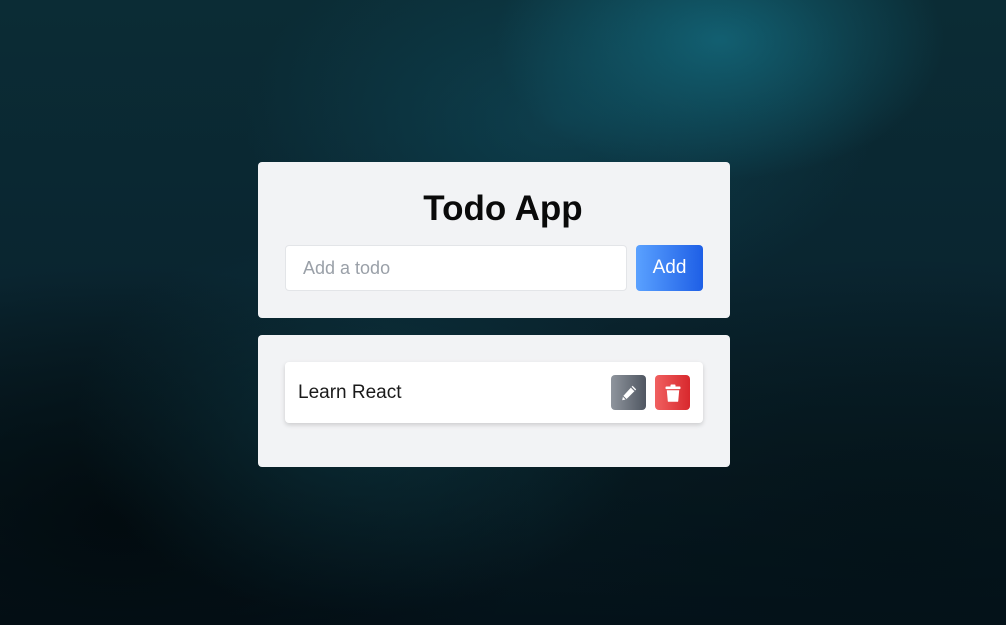 The width and height of the screenshot is (1006, 625). I want to click on todo-text: Learn React, so click(350, 392).